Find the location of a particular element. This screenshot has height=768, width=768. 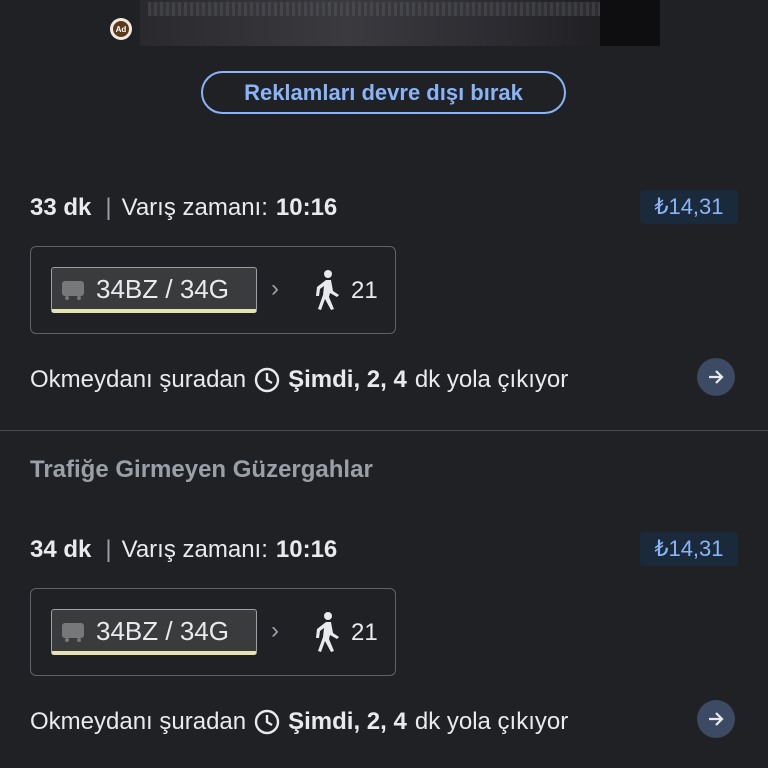

ad-banner-text-blur is located at coordinates (383, 9).